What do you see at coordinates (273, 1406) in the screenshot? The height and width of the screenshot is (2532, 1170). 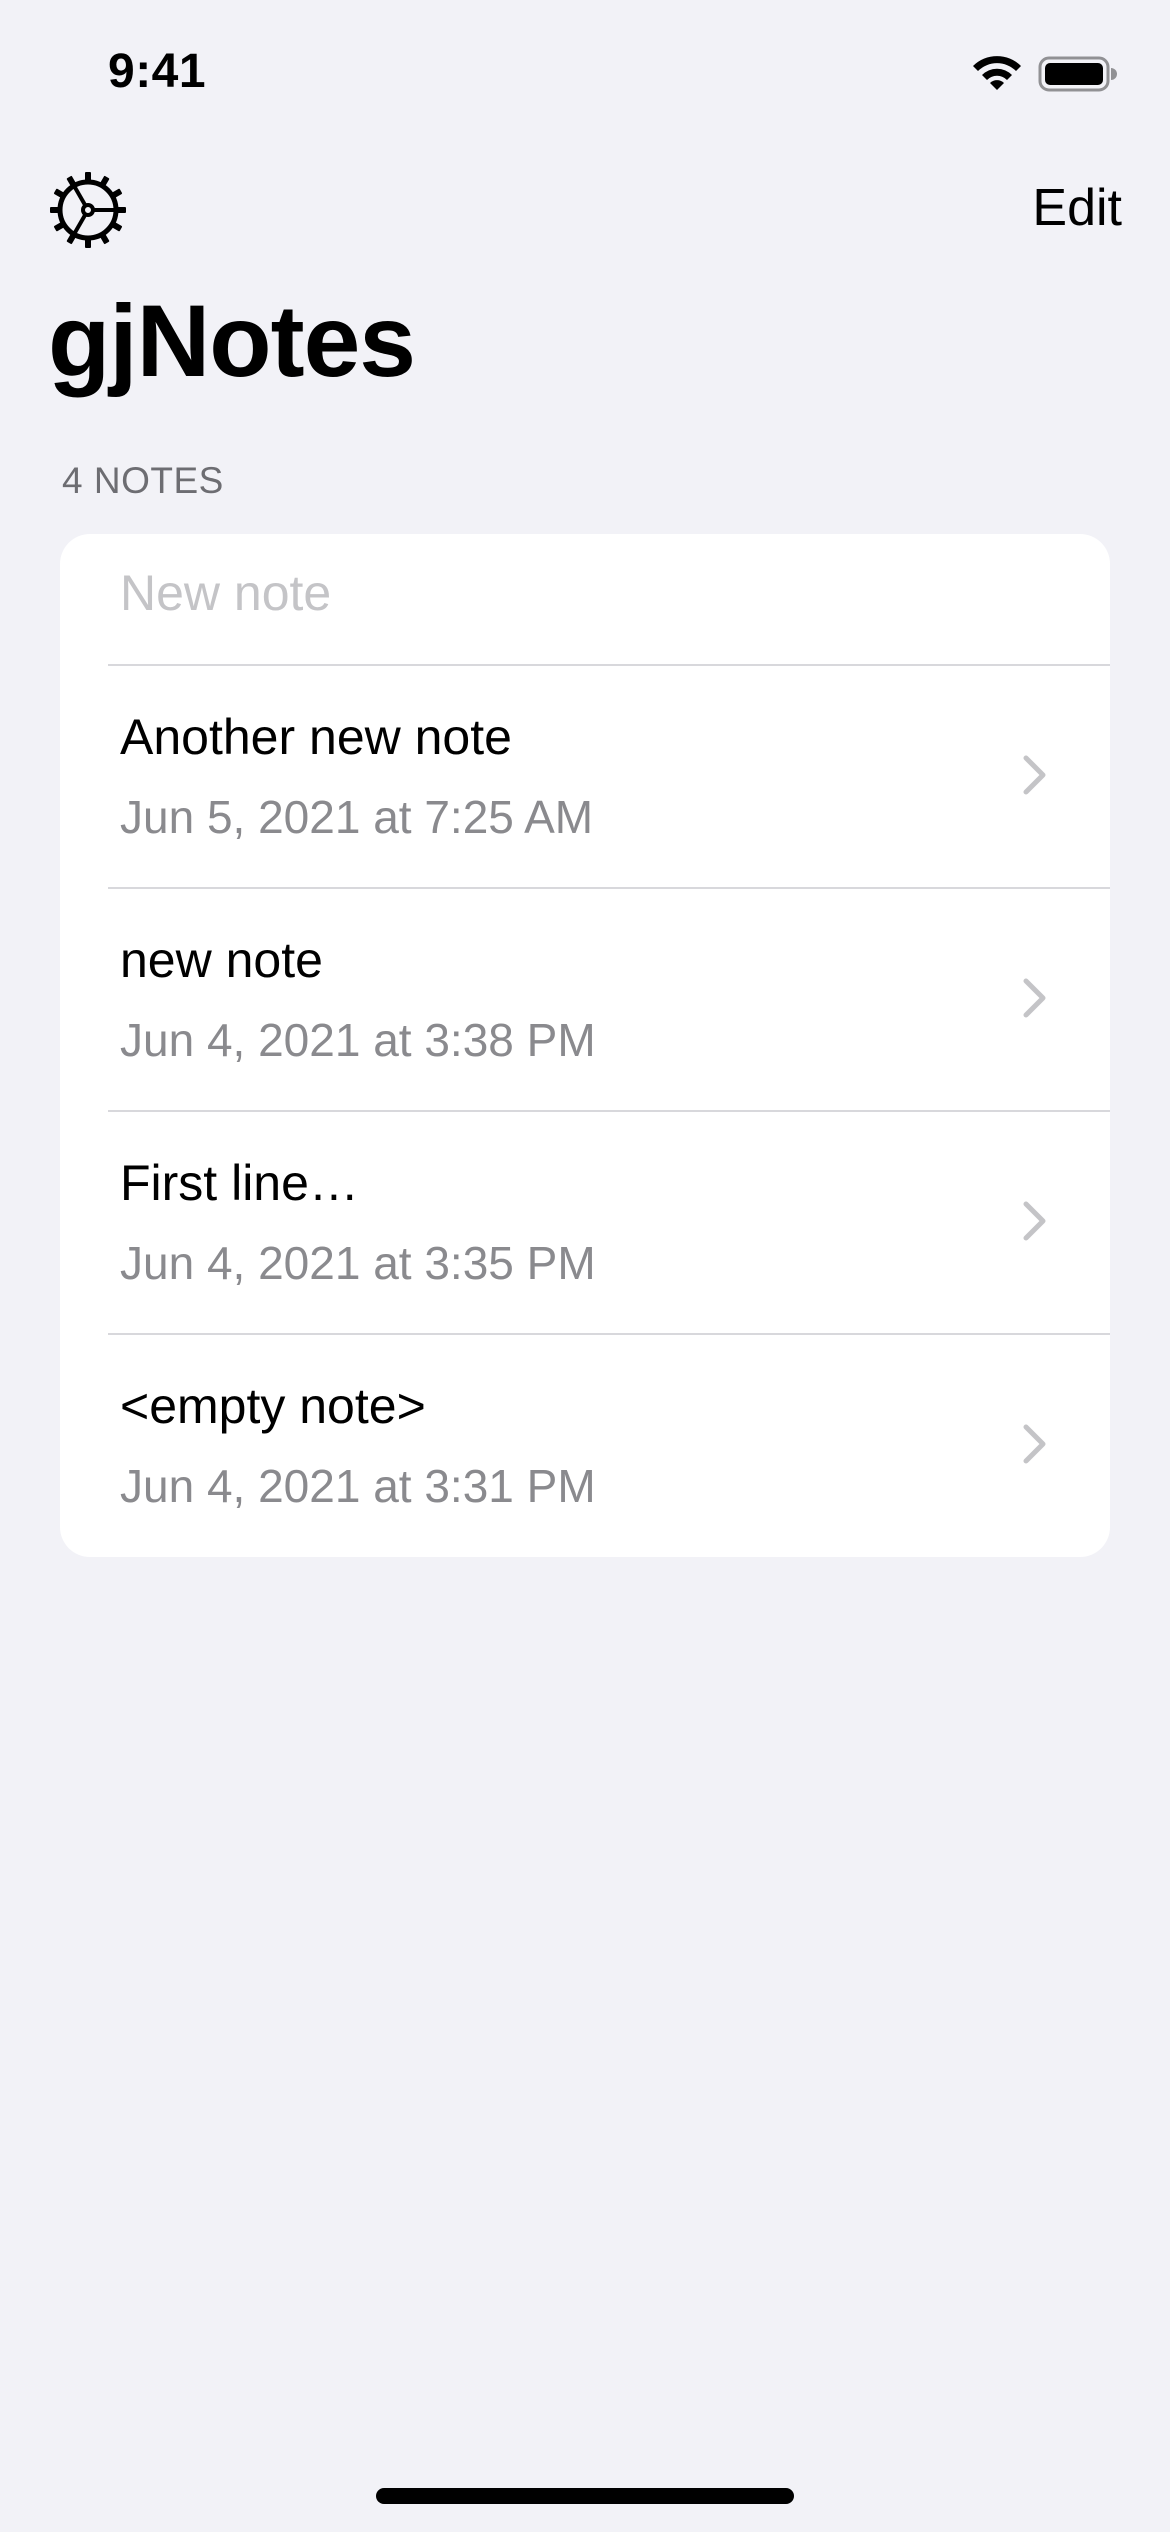 I see `note-title: <empty note>` at bounding box center [273, 1406].